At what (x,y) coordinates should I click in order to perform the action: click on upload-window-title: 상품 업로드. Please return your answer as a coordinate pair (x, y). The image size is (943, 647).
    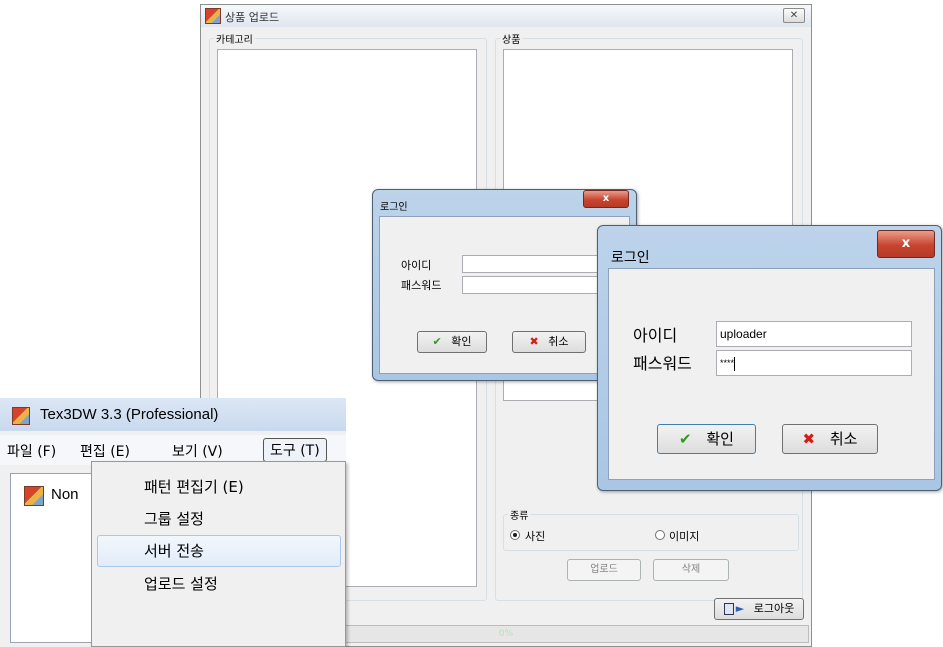
    Looking at the image, I should click on (252, 17).